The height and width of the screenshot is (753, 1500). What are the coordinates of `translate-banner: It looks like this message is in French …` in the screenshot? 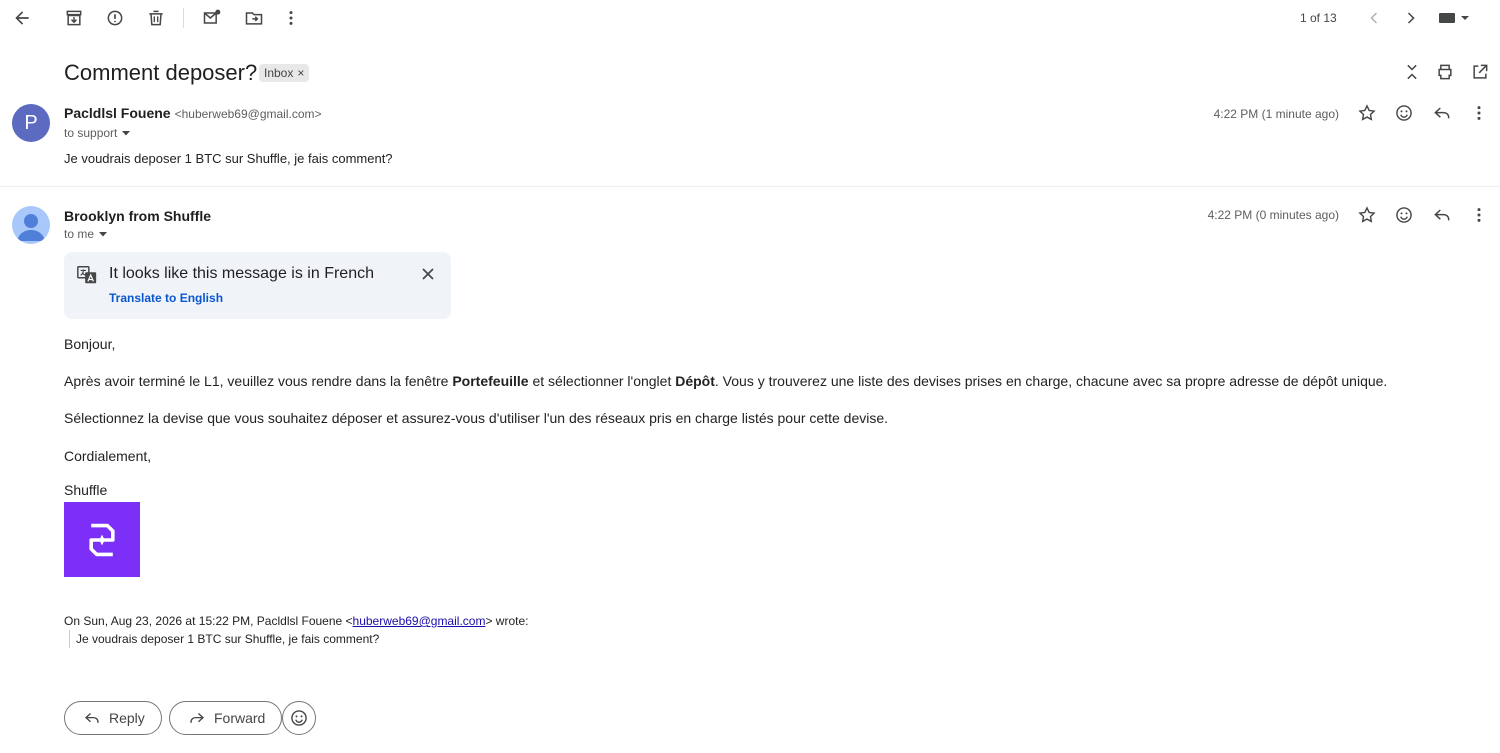 It's located at (257, 285).